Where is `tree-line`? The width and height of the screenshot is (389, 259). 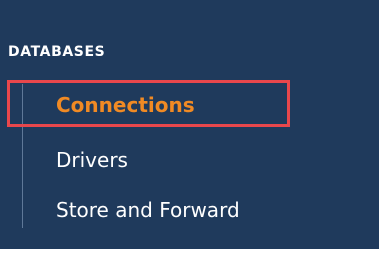 tree-line is located at coordinates (22, 156).